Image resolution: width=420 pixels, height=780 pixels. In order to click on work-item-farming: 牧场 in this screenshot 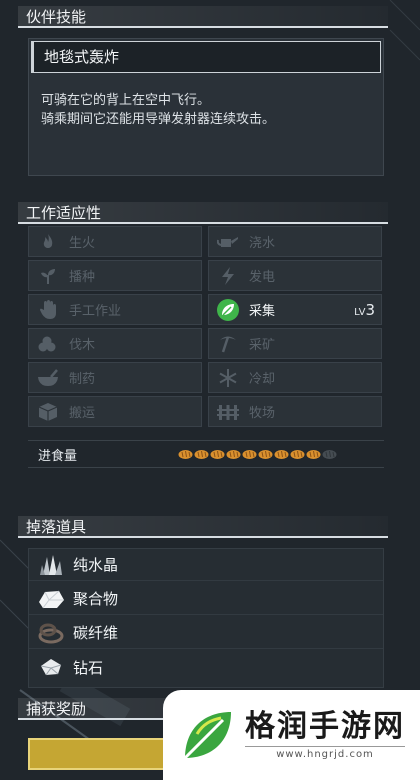, I will do `click(295, 411)`.